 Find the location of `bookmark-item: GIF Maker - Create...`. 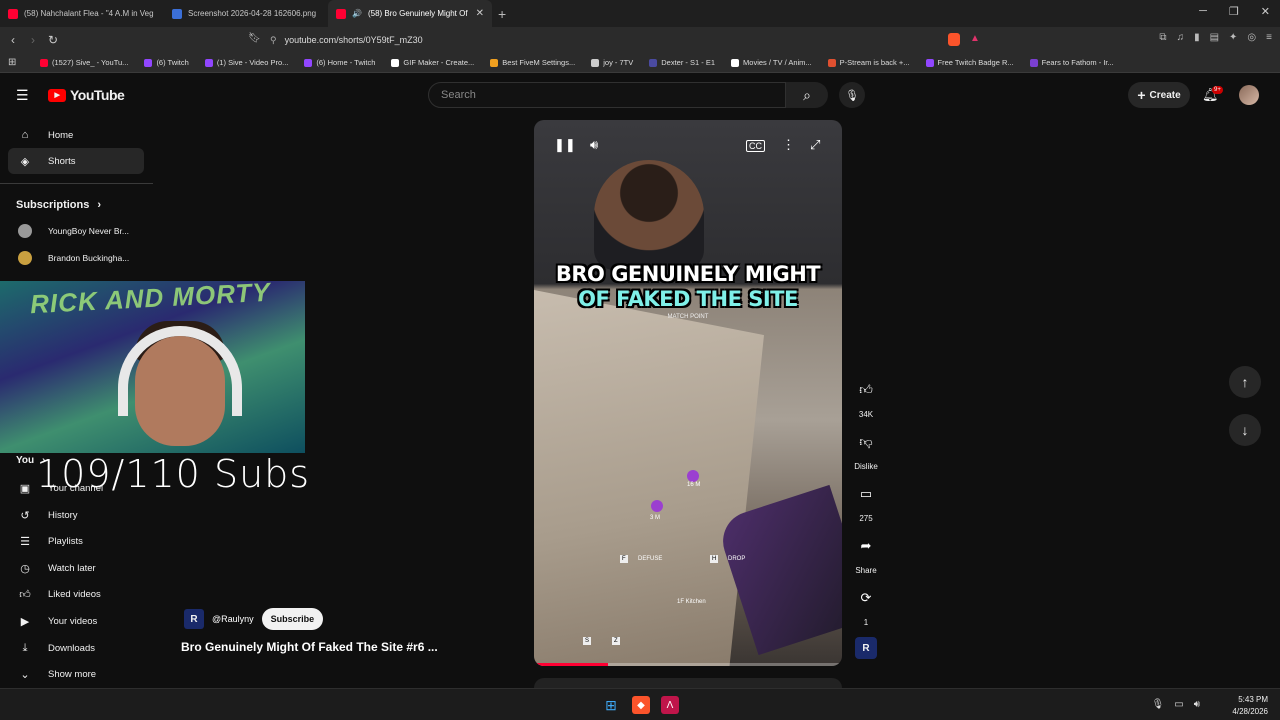

bookmark-item: GIF Maker - Create... is located at coordinates (432, 62).